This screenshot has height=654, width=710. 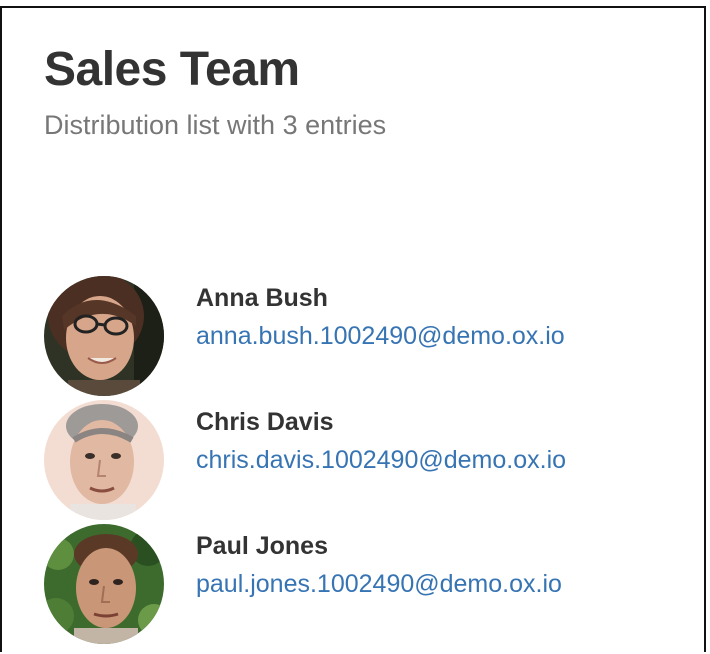 I want to click on member-email-link: chris.davis.1002490@demo.ox.io, so click(x=381, y=460).